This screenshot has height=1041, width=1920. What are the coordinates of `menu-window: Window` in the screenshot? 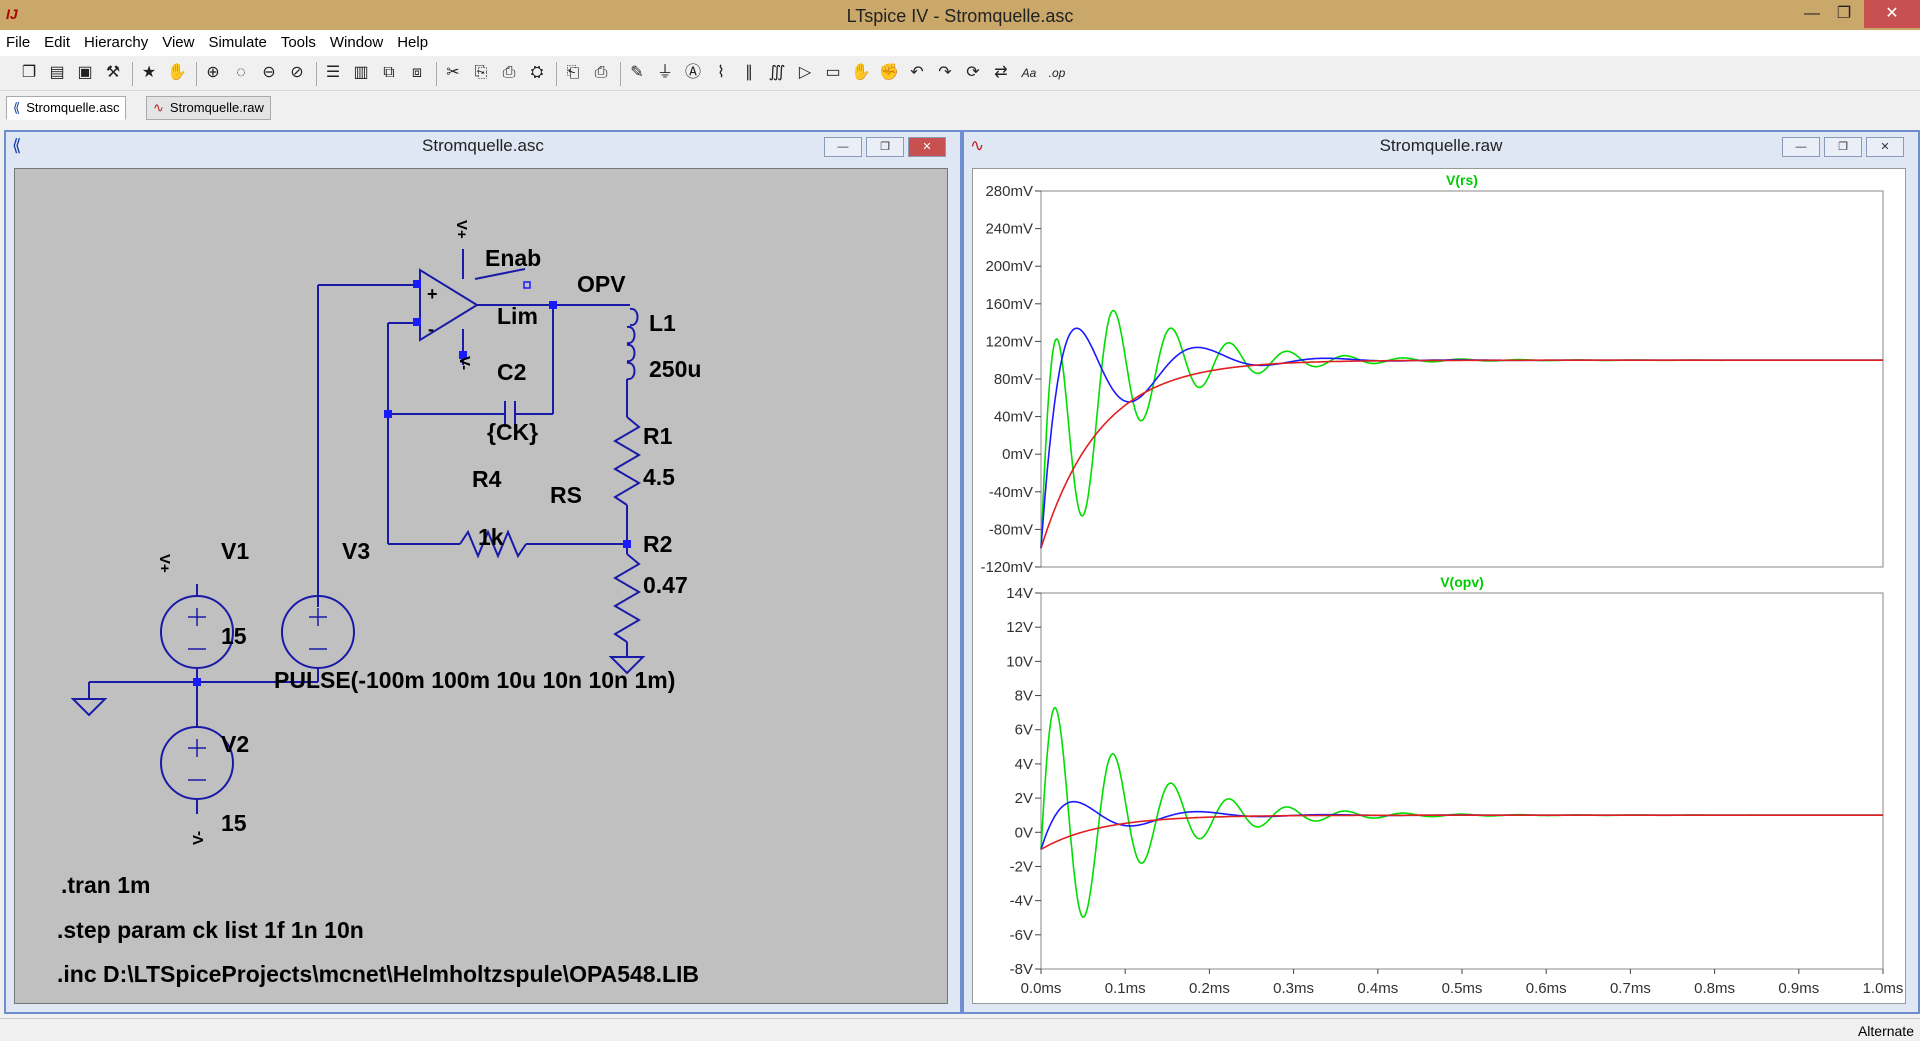 It's located at (356, 40).